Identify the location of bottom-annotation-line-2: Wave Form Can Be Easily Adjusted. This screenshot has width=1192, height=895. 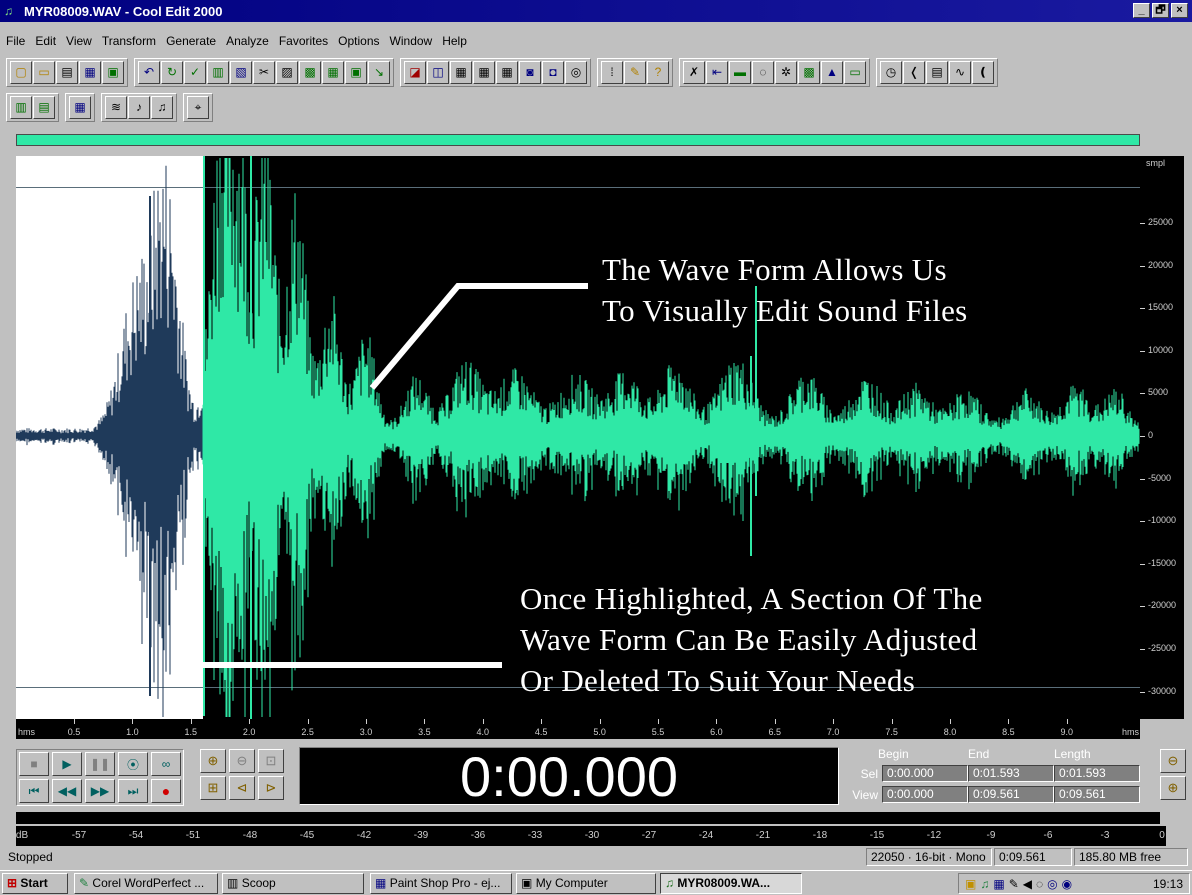
(749, 639).